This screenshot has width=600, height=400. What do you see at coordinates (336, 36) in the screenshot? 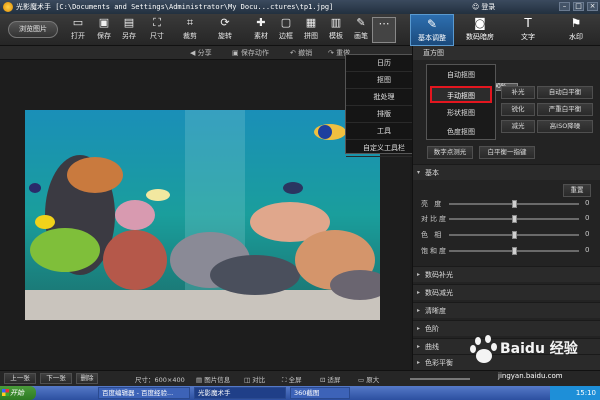
I see `template-label: 模板` at bounding box center [336, 36].